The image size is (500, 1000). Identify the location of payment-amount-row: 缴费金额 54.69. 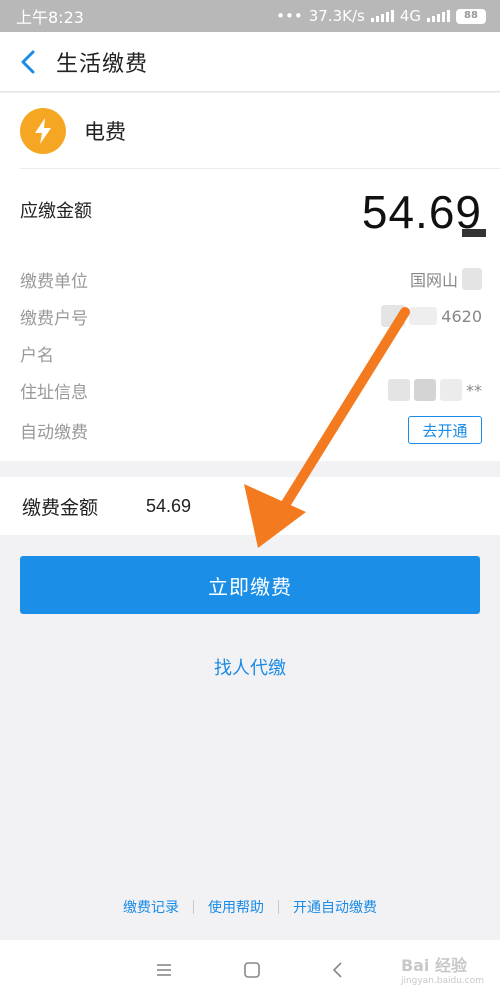
(250, 506).